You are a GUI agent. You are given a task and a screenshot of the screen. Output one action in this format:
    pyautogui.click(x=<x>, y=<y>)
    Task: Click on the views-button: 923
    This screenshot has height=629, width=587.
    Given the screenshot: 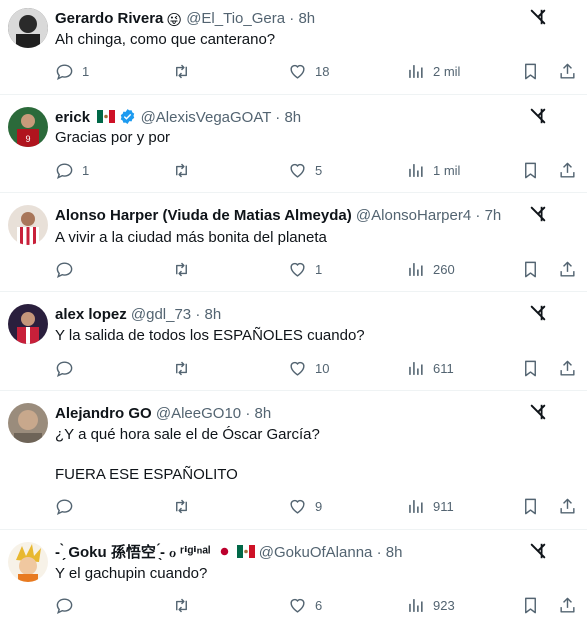 What is the action you would take?
    pyautogui.click(x=430, y=605)
    